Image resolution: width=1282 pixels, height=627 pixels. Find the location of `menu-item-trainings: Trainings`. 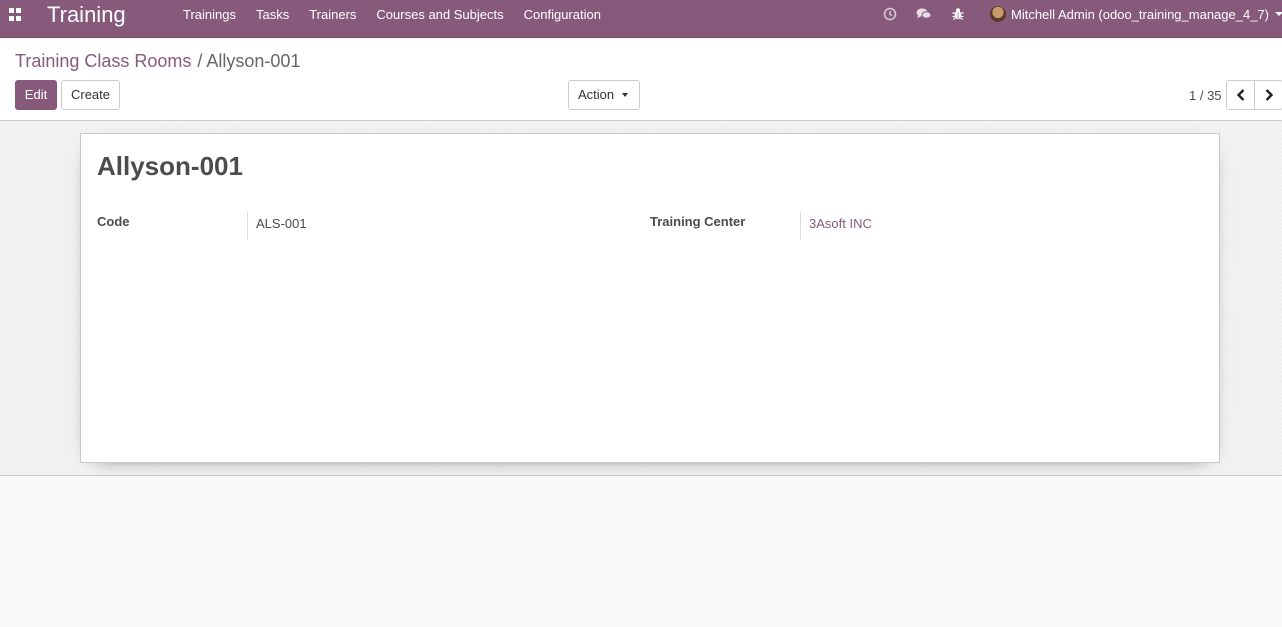

menu-item-trainings: Trainings is located at coordinates (209, 14).